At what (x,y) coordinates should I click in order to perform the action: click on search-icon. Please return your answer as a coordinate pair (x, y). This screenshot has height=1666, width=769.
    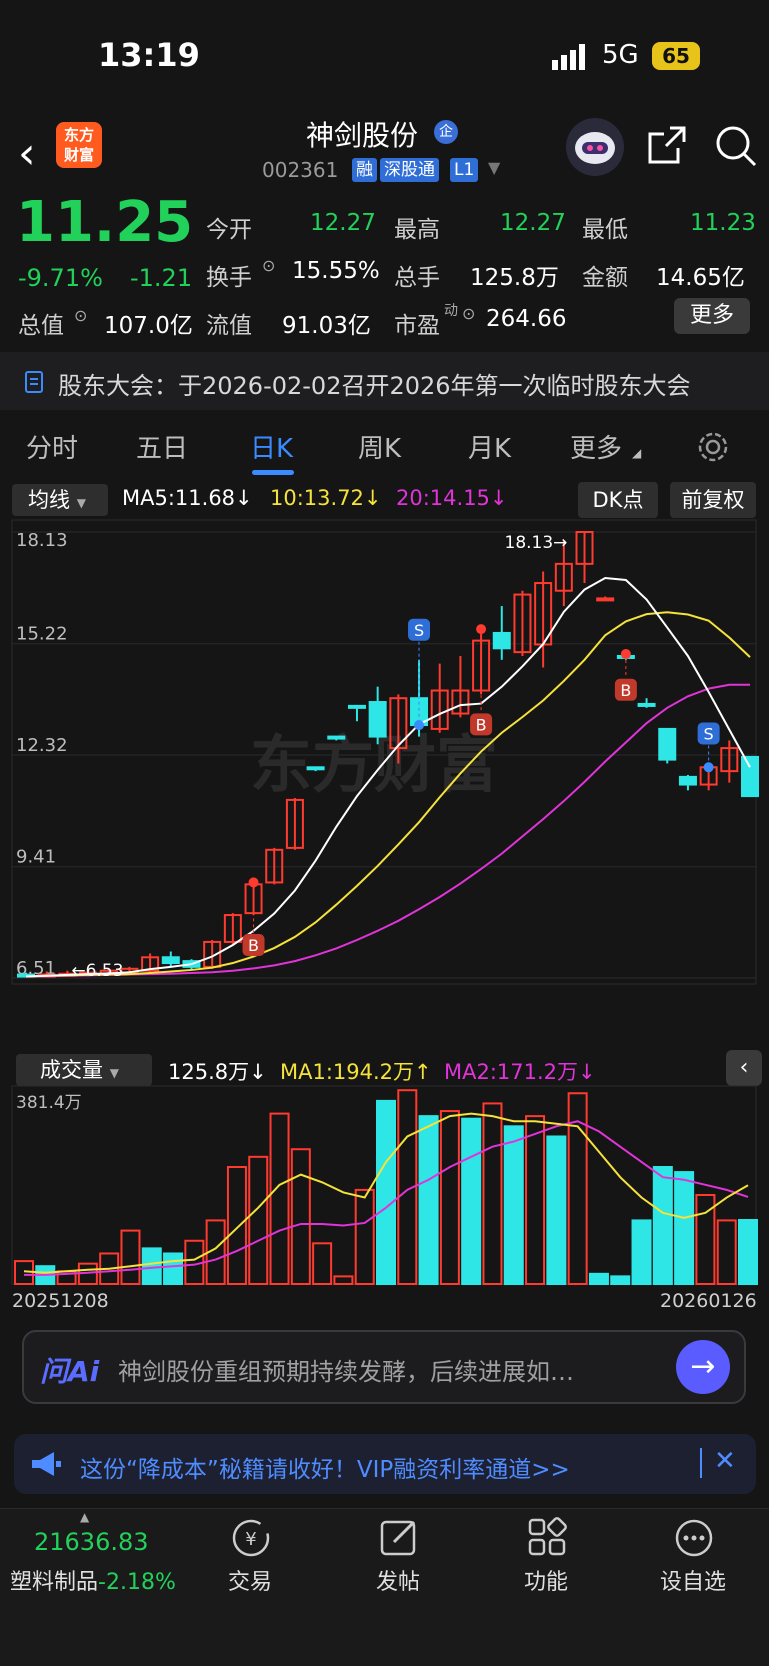
    Looking at the image, I should click on (736, 146).